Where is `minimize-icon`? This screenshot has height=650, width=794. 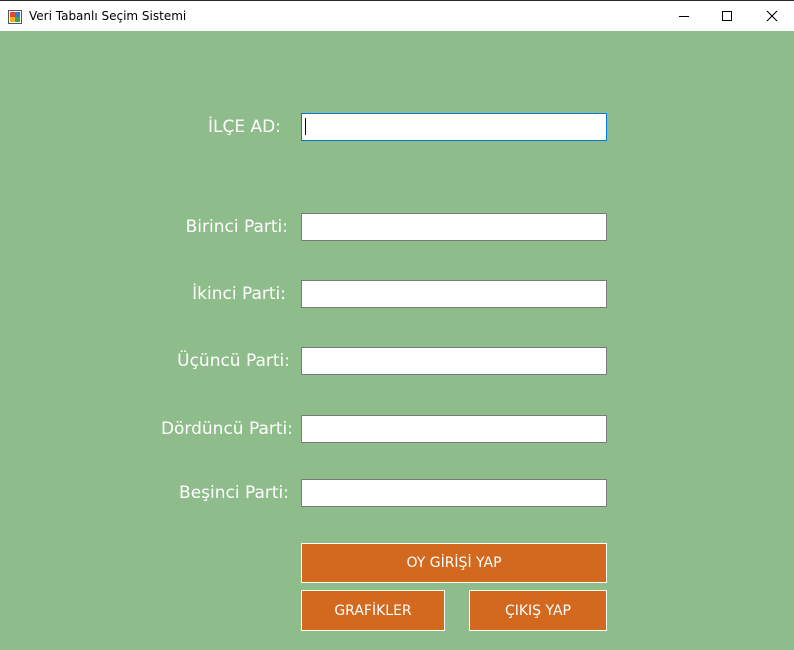 minimize-icon is located at coordinates (684, 16).